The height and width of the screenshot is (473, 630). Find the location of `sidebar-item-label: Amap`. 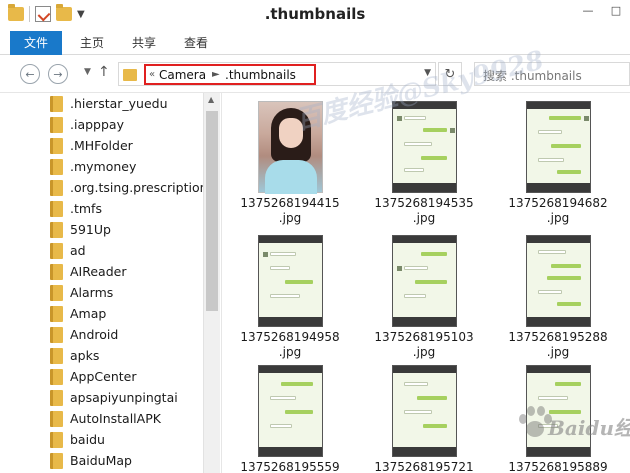

sidebar-item-label: Amap is located at coordinates (88, 313).